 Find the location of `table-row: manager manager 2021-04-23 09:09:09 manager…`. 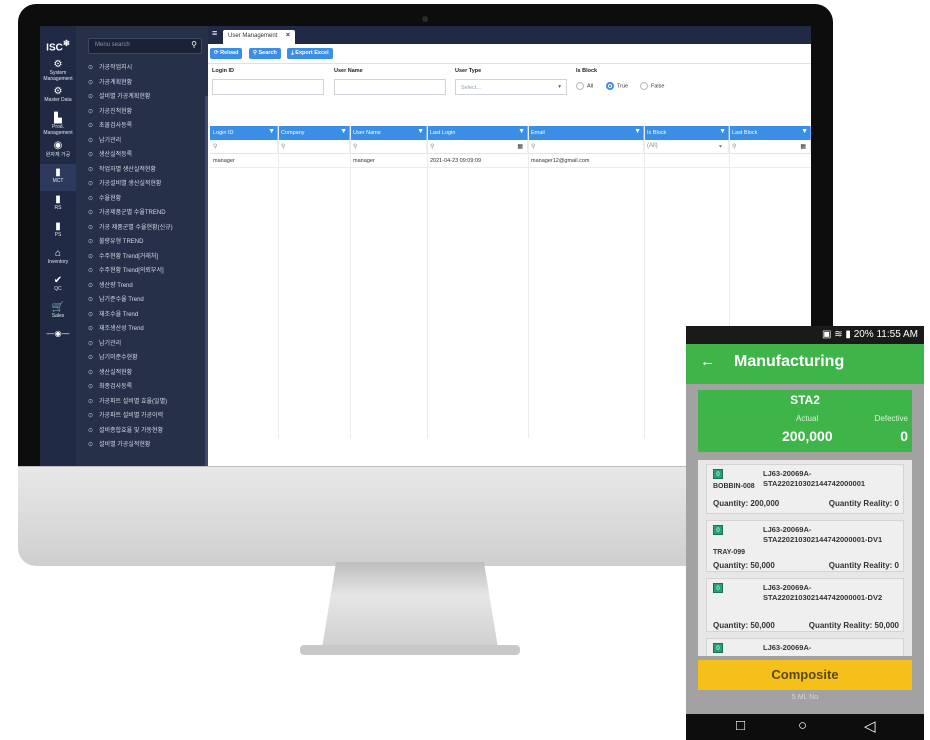

table-row: manager manager 2021-04-23 09:09:09 manager… is located at coordinates (510, 161).